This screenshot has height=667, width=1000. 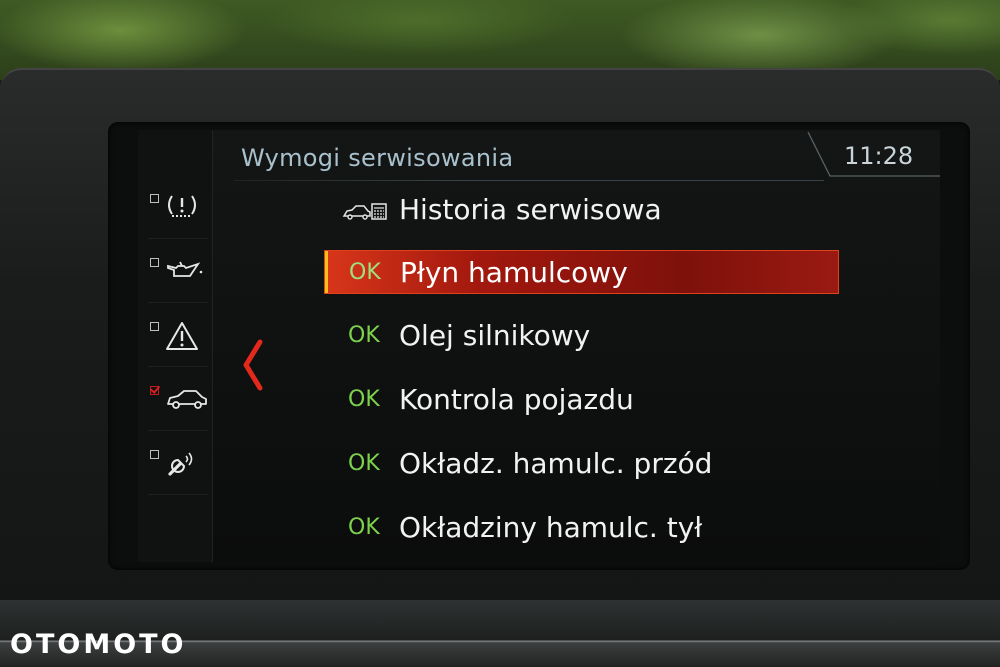 What do you see at coordinates (879, 156) in the screenshot?
I see `clock: 11:28` at bounding box center [879, 156].